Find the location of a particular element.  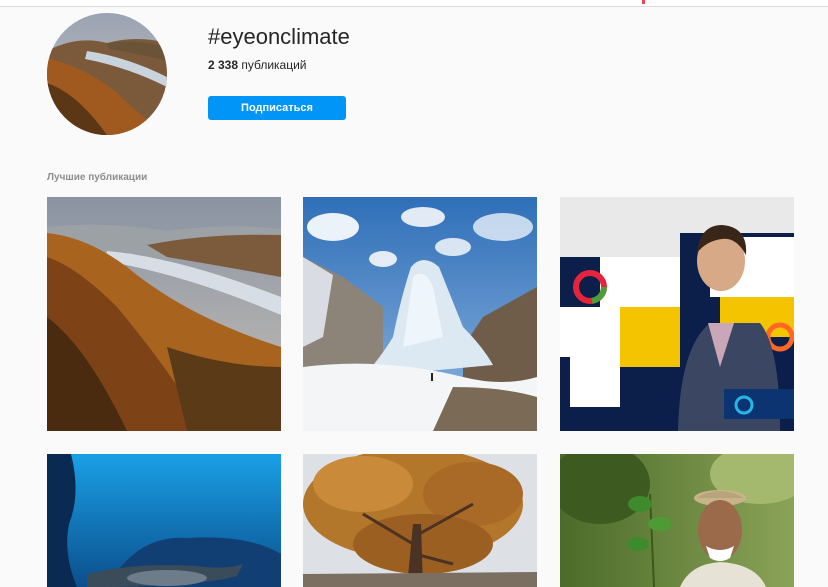

hashtag-title: #eyeonclimate is located at coordinates (279, 36).